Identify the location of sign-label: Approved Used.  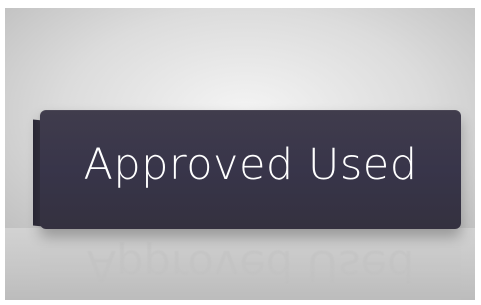
(250, 165).